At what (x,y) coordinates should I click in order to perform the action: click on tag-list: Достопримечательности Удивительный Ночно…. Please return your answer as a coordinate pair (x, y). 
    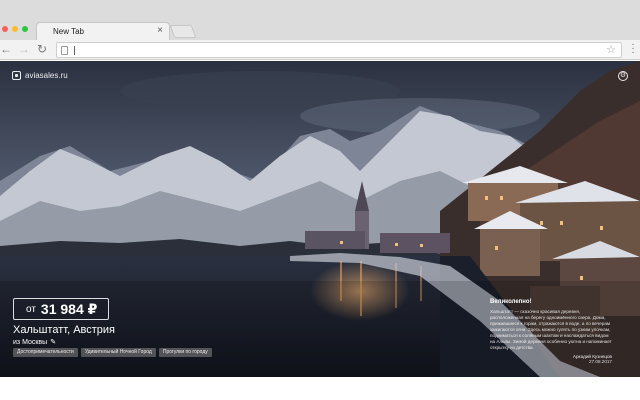
    Looking at the image, I should click on (112, 352).